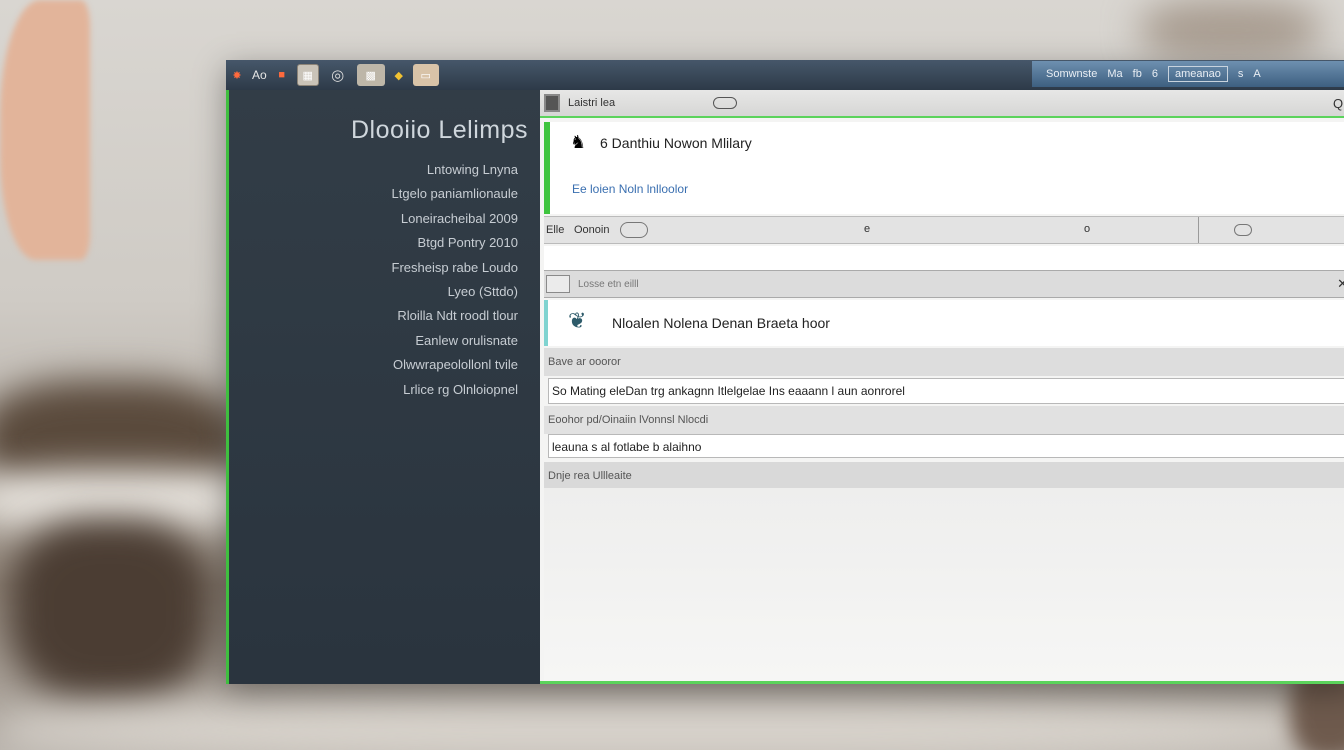 This screenshot has height=750, width=1344. I want to click on contact-avatar-icon: ♞, so click(578, 142).